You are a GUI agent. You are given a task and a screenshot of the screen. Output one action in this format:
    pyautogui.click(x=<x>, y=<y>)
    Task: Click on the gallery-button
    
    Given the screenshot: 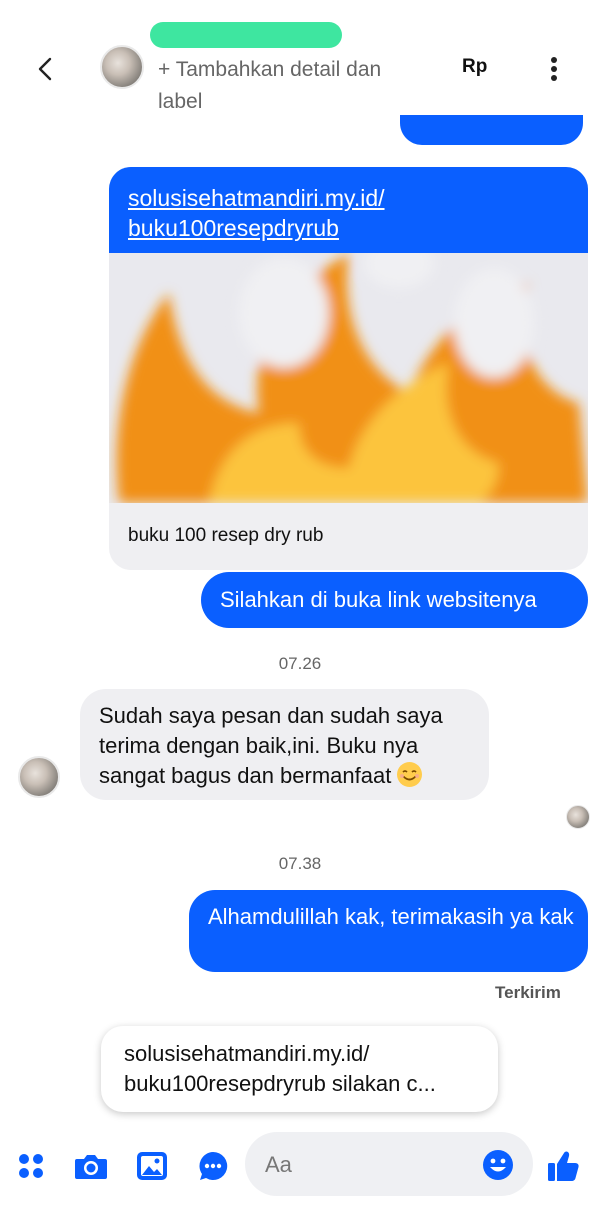 What is the action you would take?
    pyautogui.click(x=152, y=1166)
    